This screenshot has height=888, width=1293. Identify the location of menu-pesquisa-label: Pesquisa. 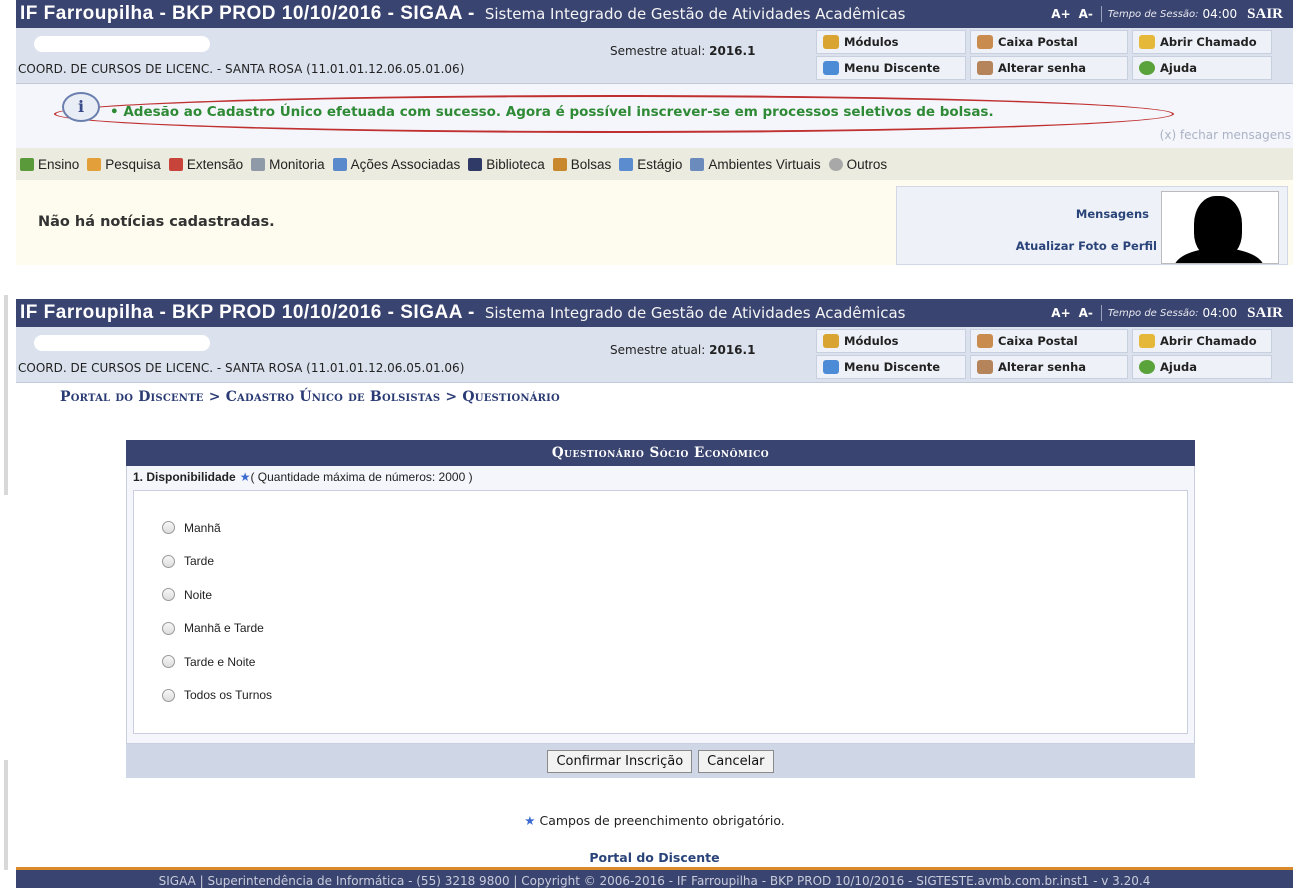
(133, 164).